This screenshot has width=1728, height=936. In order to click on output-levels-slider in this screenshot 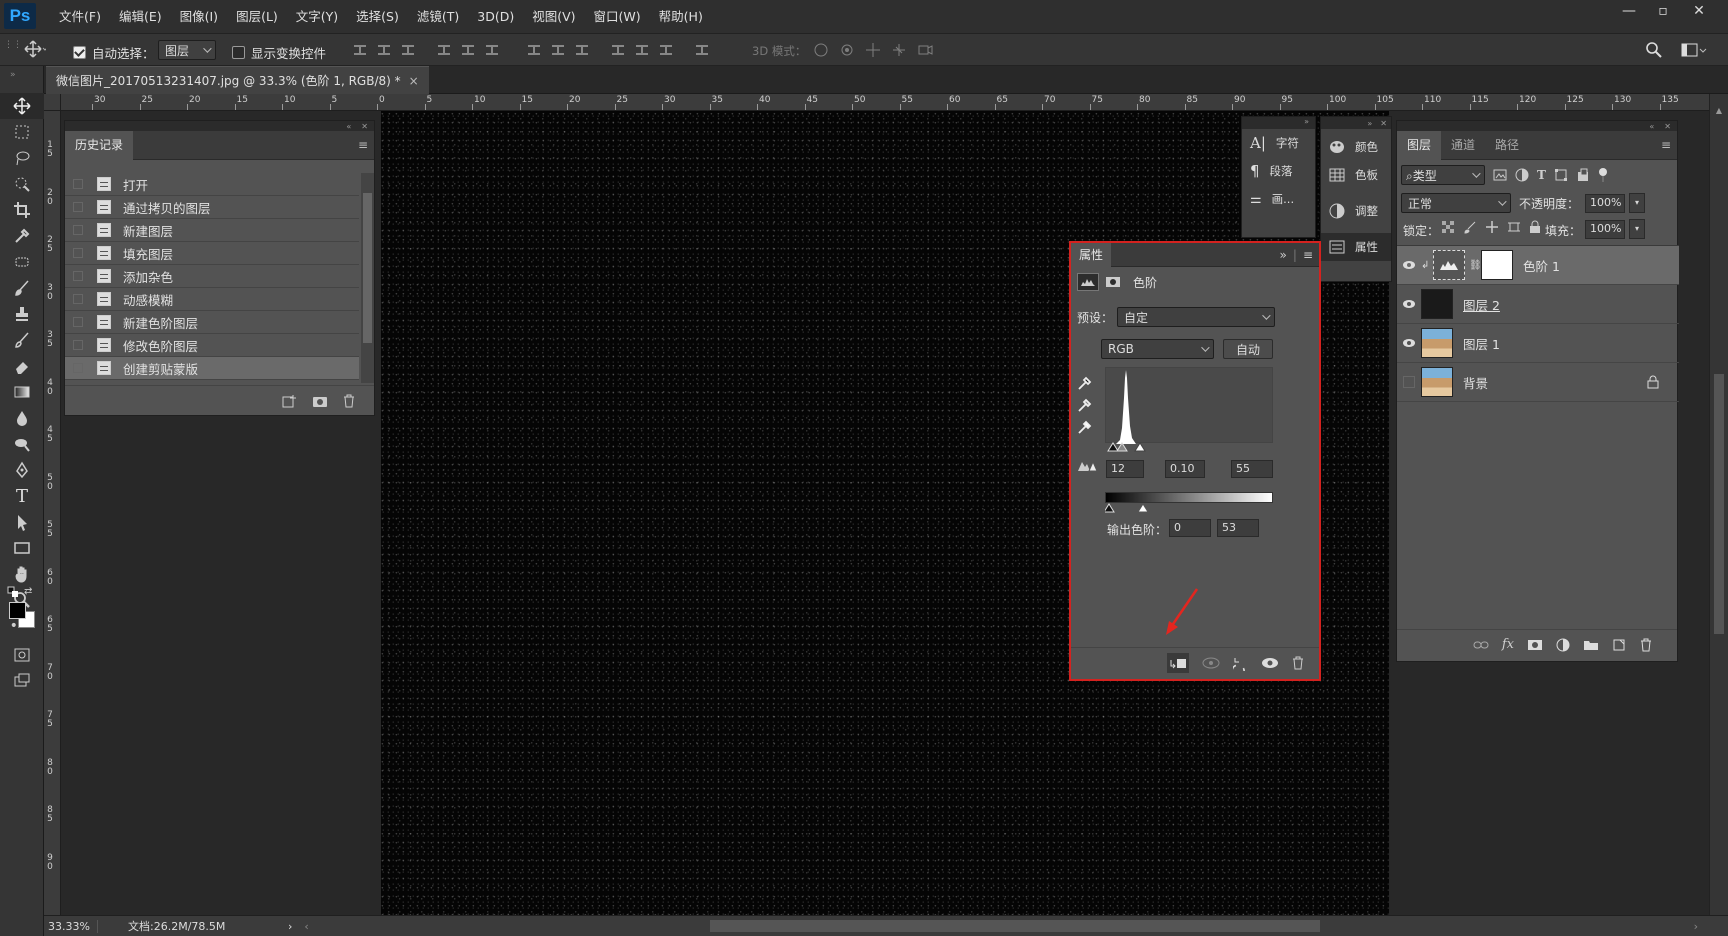, I will do `click(1189, 508)`.